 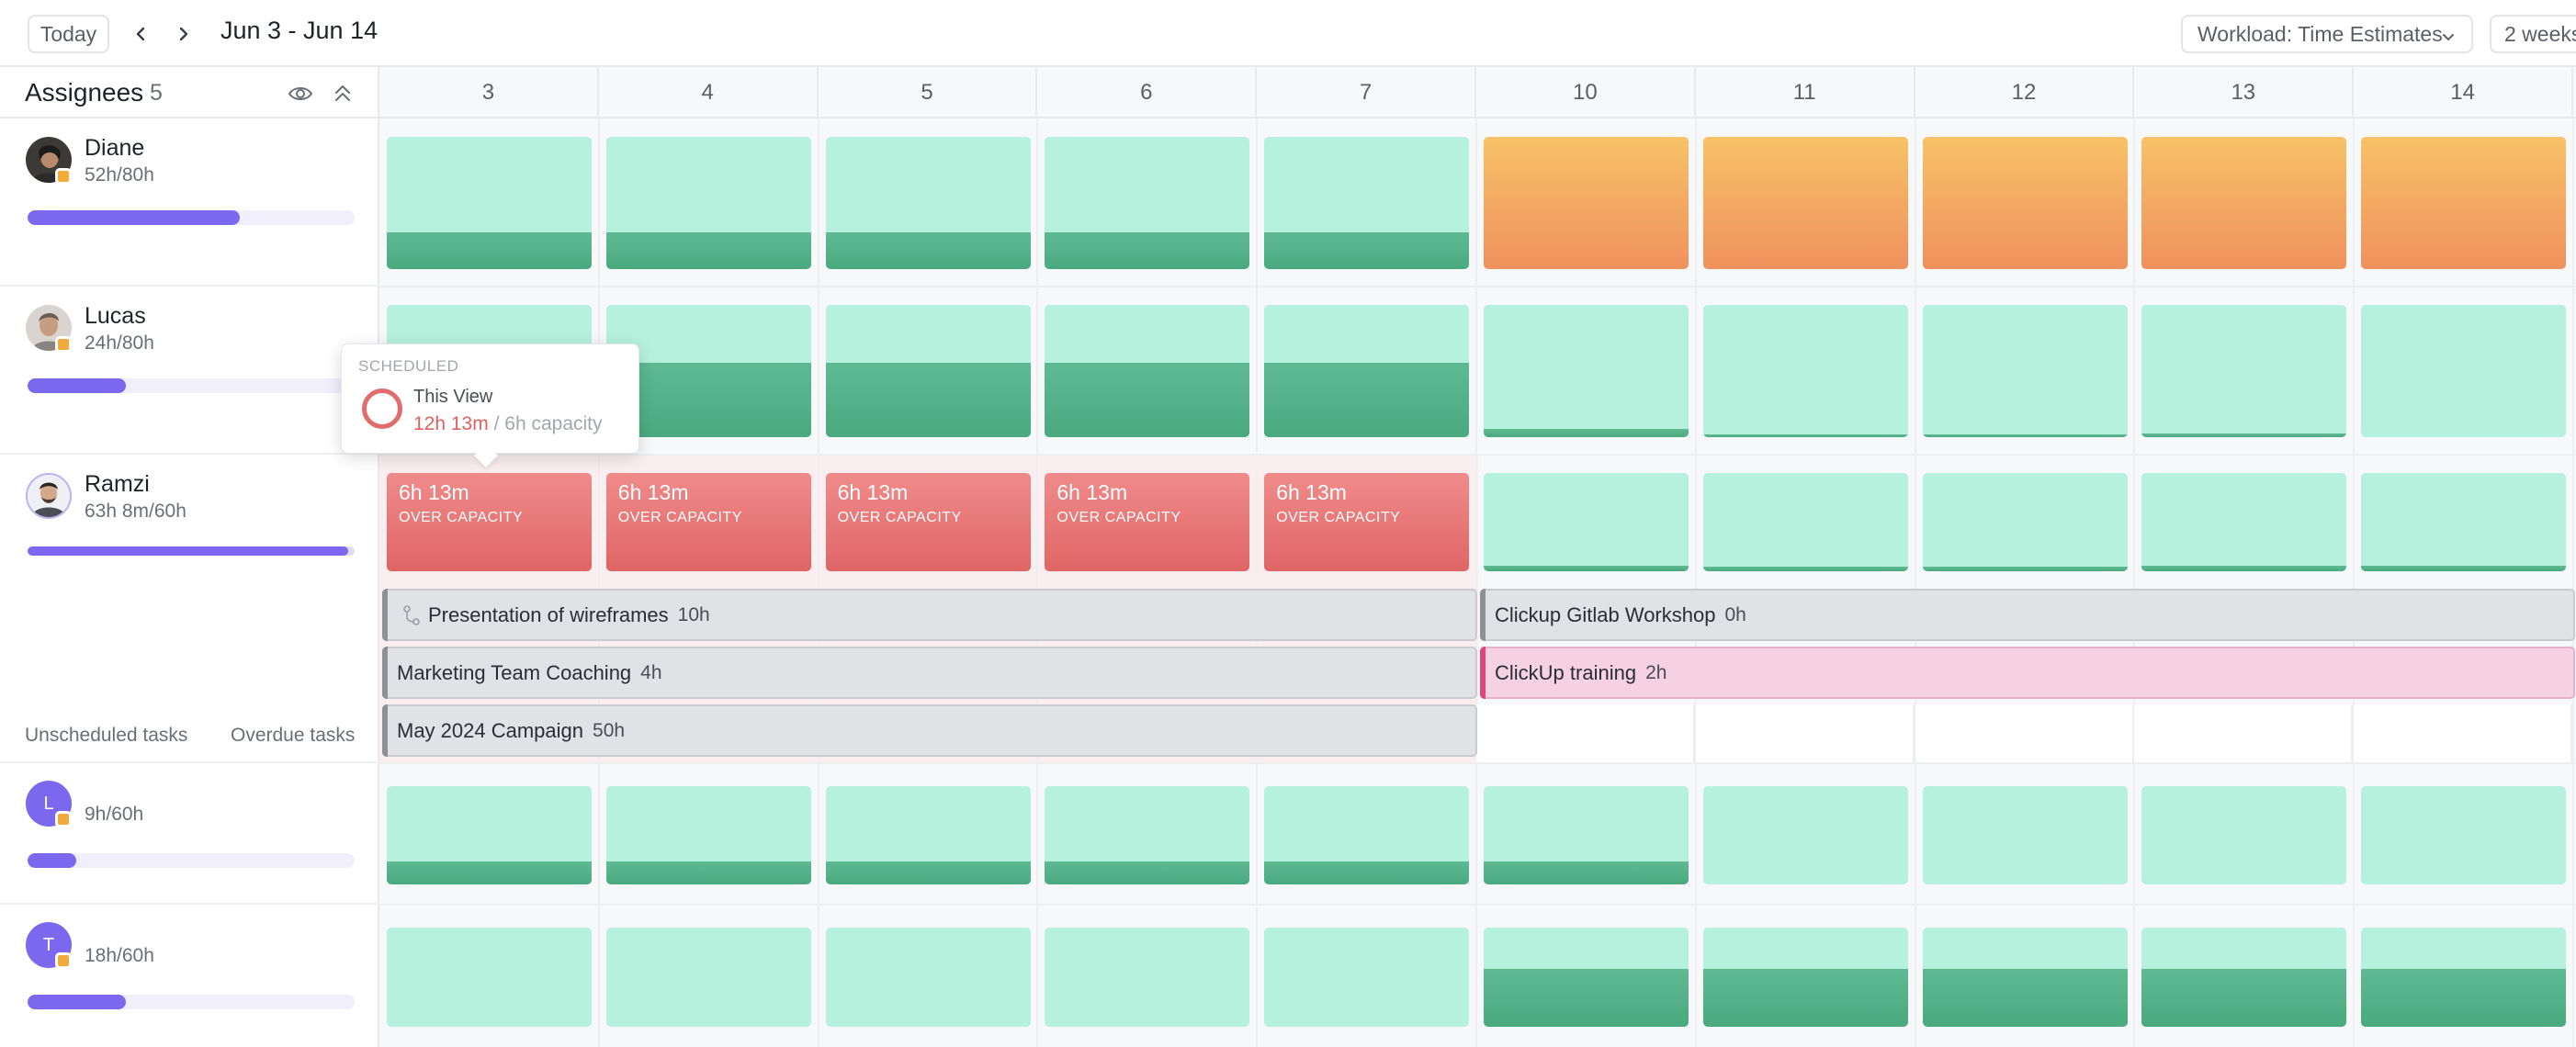 What do you see at coordinates (1586, 92) in the screenshot?
I see `day-header: 10` at bounding box center [1586, 92].